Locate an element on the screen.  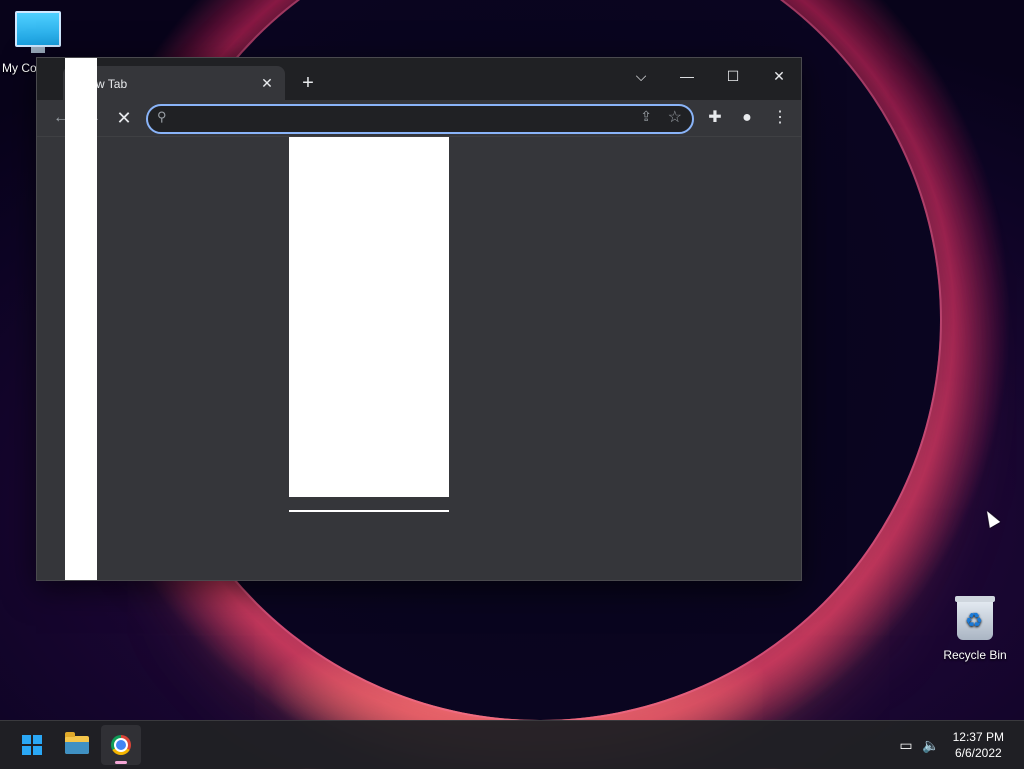
recycle-bin-desktop-icon: ♻ Recycle Bin is located at coordinates (975, 629).